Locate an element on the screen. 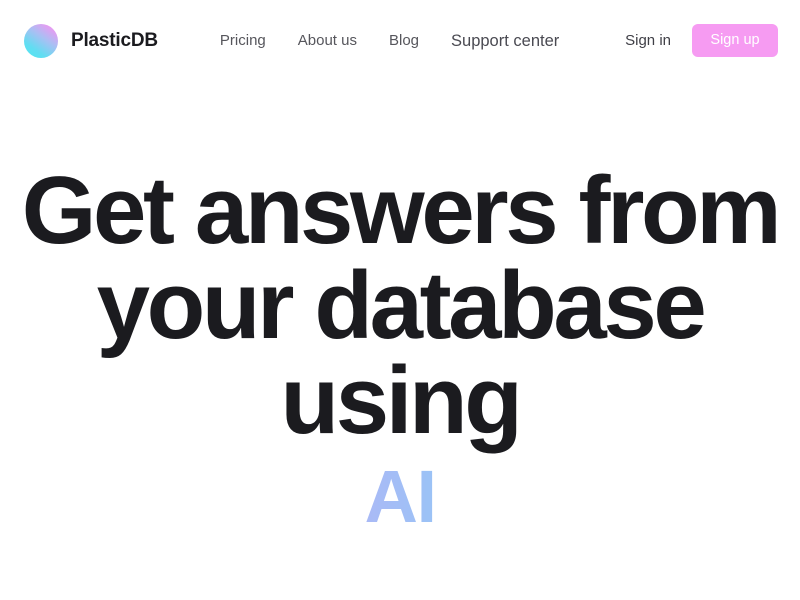 The image size is (800, 600). header-actions: Sign in Sign up is located at coordinates (701, 40).